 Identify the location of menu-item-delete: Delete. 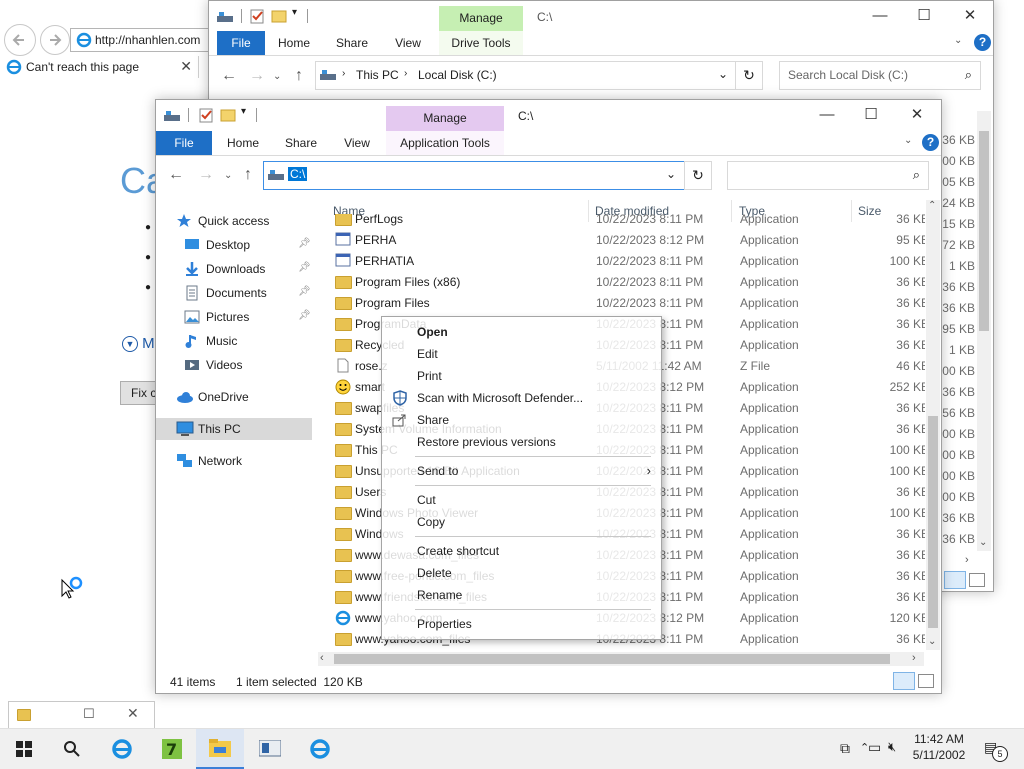
(521, 573).